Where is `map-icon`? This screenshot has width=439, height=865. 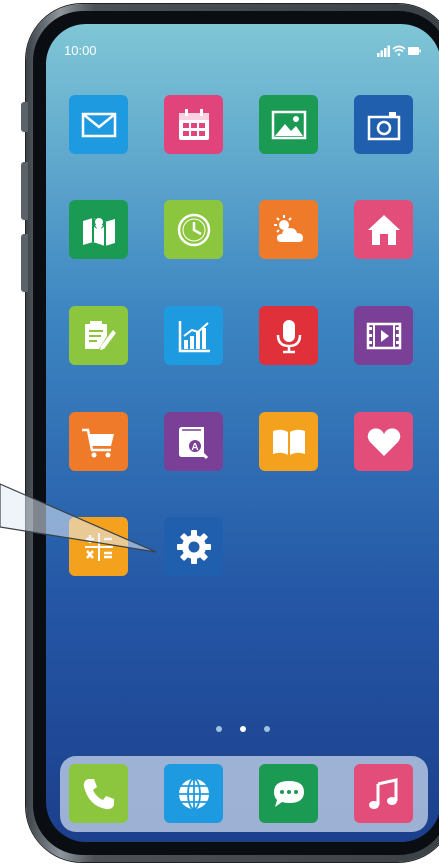 map-icon is located at coordinates (98, 231).